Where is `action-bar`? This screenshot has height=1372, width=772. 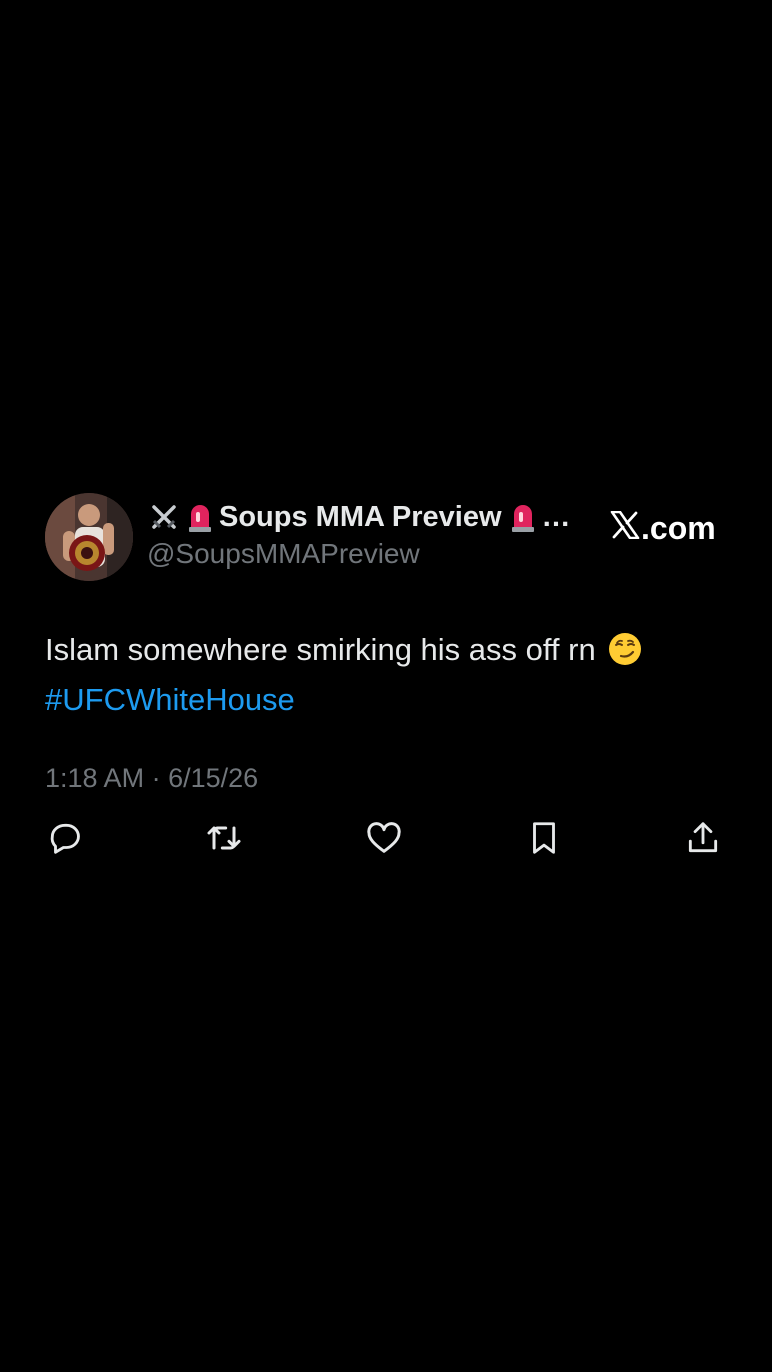
action-bar is located at coordinates (384, 841).